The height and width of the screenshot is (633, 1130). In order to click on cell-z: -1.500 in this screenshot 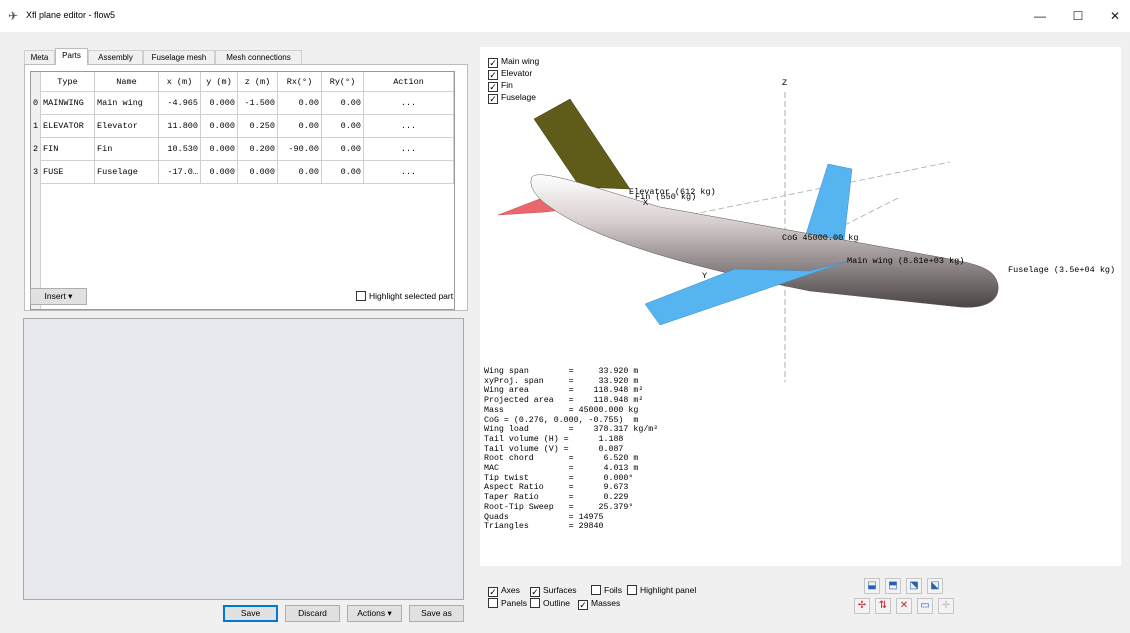, I will do `click(258, 103)`.